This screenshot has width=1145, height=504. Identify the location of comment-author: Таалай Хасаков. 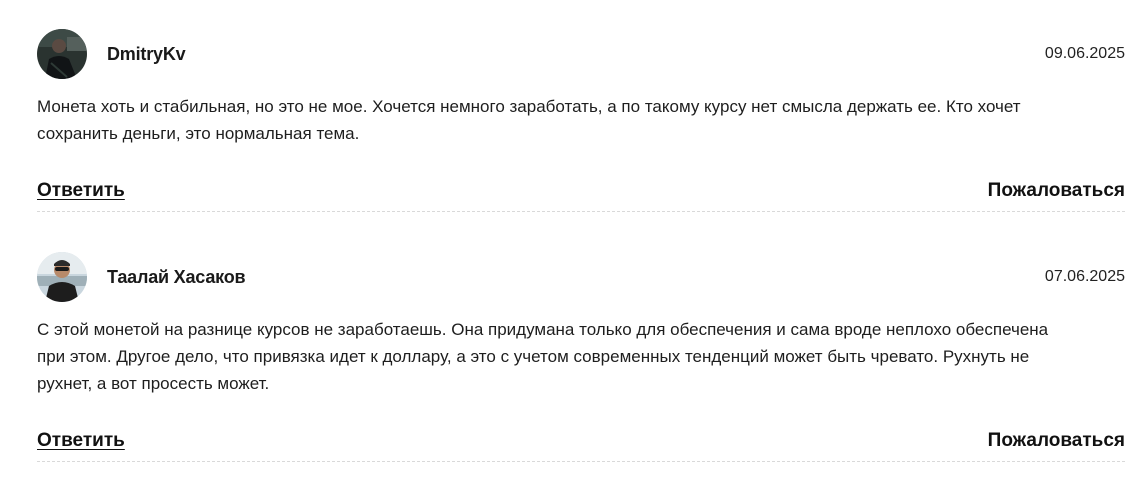
(176, 276).